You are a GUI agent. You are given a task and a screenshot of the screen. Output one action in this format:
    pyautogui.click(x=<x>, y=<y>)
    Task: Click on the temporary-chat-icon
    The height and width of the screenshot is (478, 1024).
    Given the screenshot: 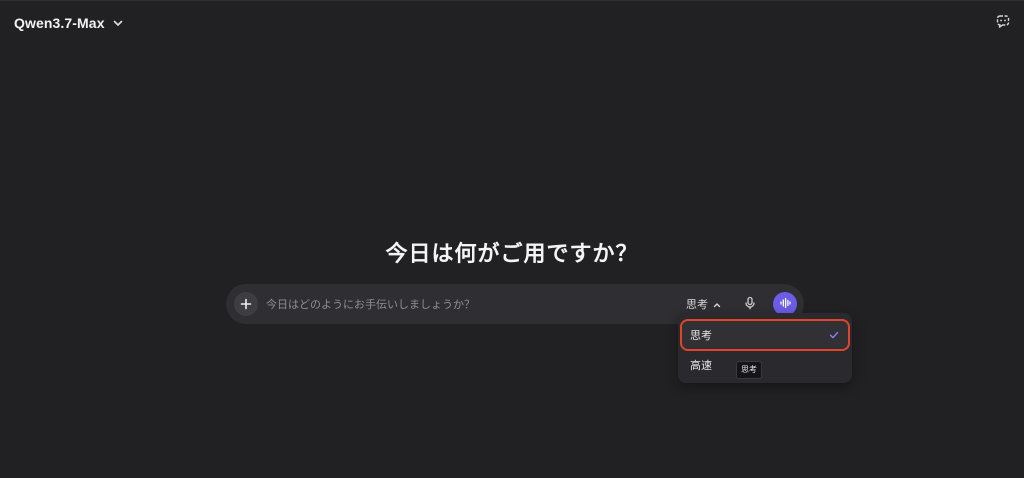 What is the action you would take?
    pyautogui.click(x=1003, y=23)
    